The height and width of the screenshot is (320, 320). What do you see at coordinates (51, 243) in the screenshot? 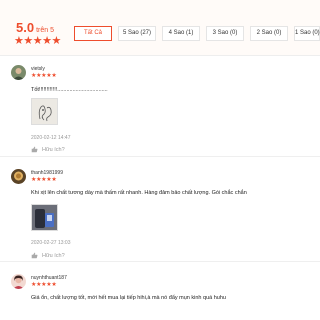
I see `review-date: 2020-02-27 13:03` at bounding box center [51, 243].